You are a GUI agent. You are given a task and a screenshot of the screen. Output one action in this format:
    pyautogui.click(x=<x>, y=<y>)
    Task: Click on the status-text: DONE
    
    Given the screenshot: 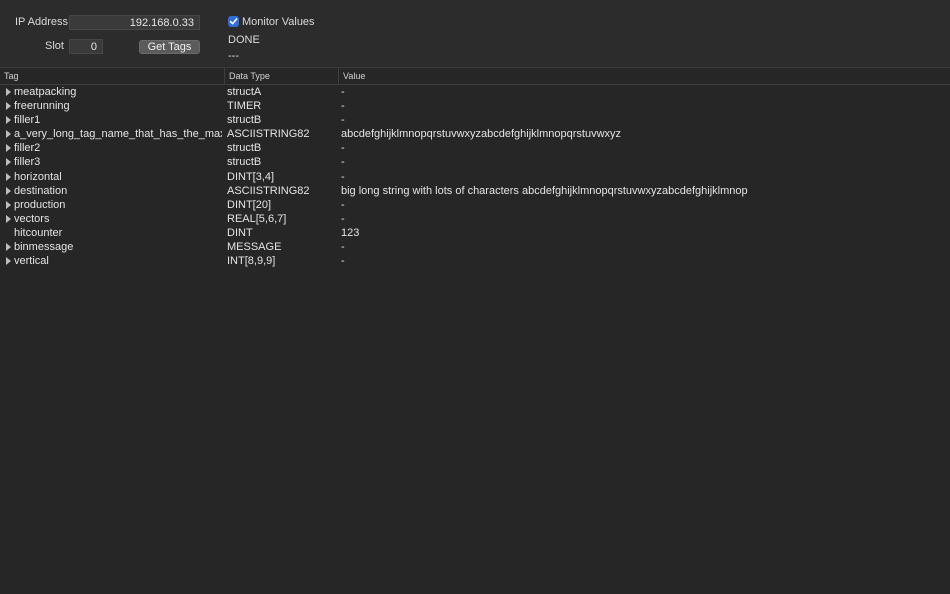 What is the action you would take?
    pyautogui.click(x=244, y=40)
    